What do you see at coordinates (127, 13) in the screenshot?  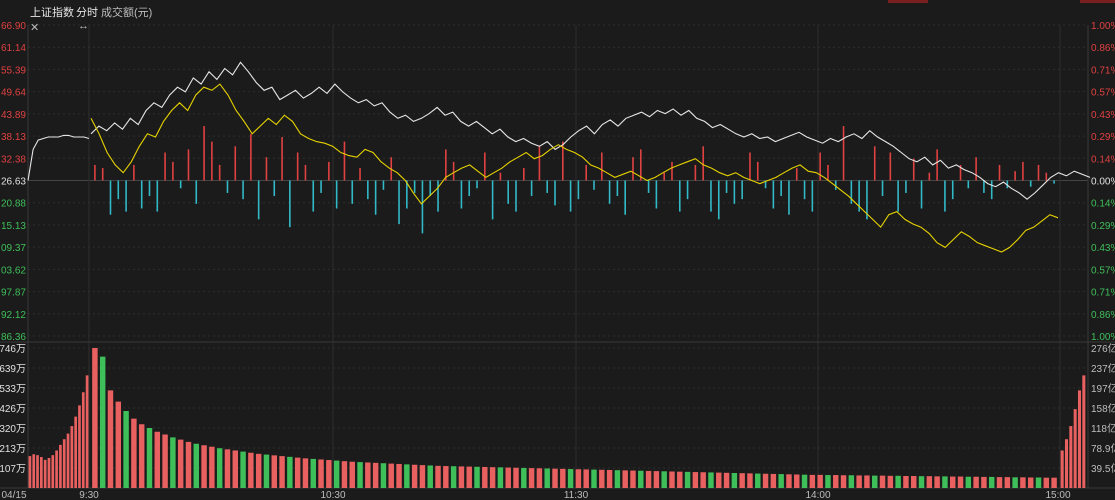 I see `metric-label: 成交额(元)` at bounding box center [127, 13].